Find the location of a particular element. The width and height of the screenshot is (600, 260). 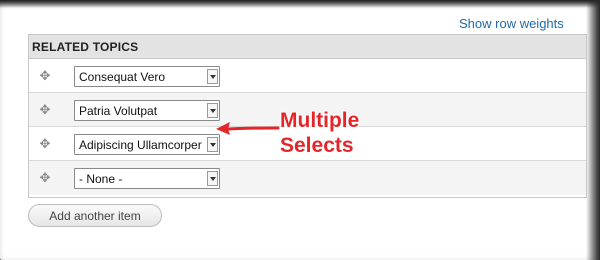

table-row: ✥ - None - is located at coordinates (307, 178).